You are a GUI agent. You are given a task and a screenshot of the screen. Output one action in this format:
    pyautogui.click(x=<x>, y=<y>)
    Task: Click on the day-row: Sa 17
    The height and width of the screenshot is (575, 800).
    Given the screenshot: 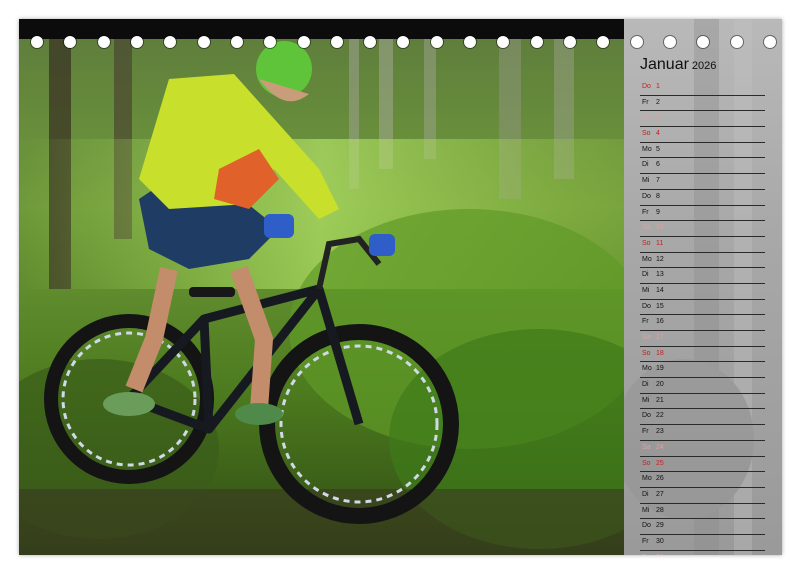 What is the action you would take?
    pyautogui.click(x=702, y=339)
    